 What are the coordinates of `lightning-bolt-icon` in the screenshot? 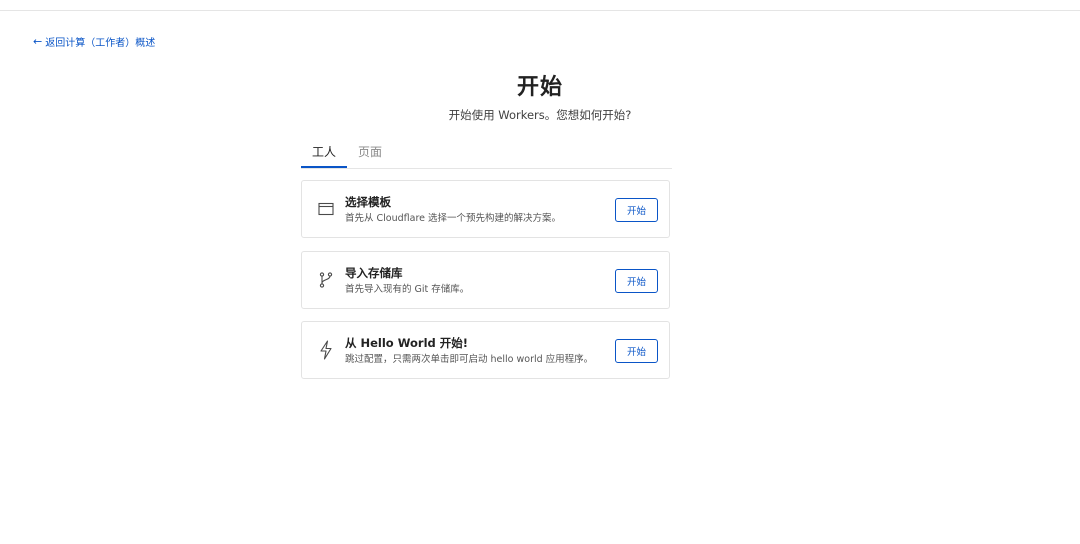 It's located at (326, 350).